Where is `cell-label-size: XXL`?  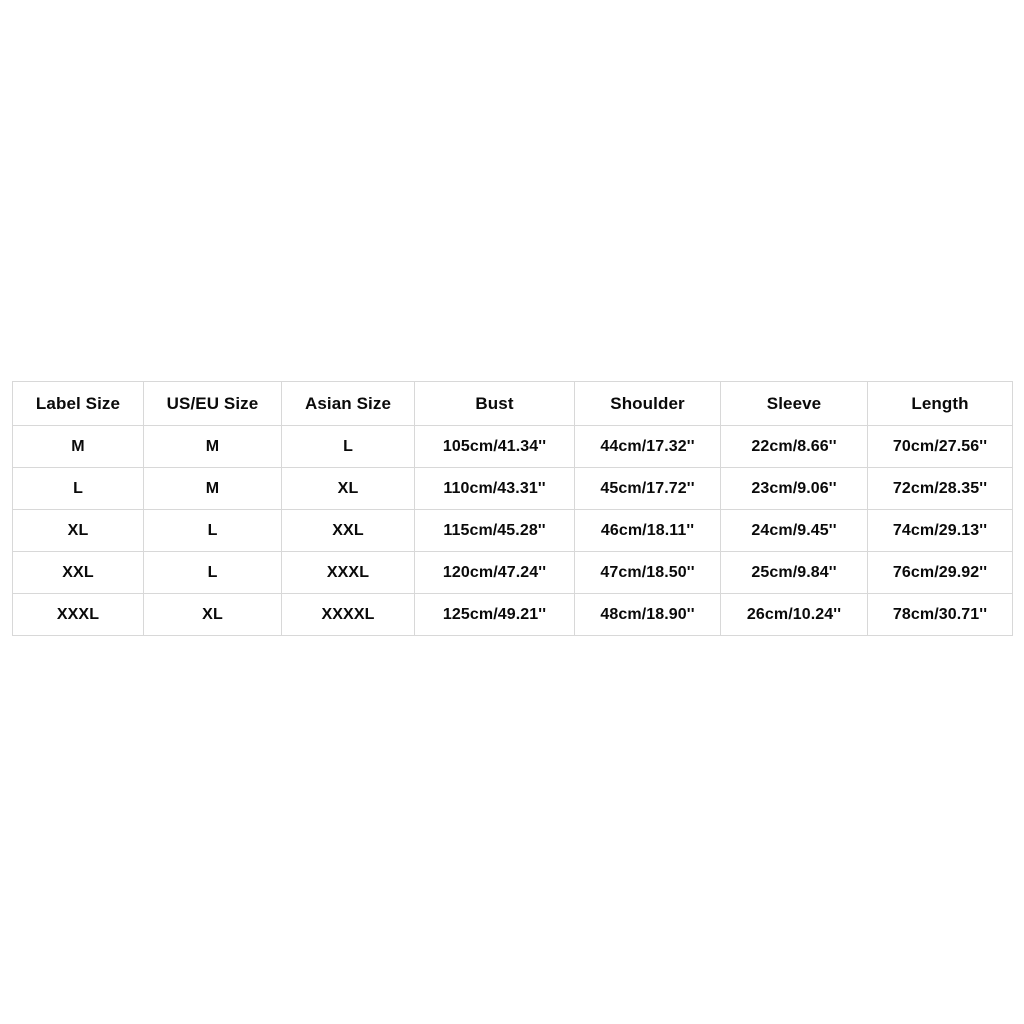
cell-label-size: XXL is located at coordinates (78, 572).